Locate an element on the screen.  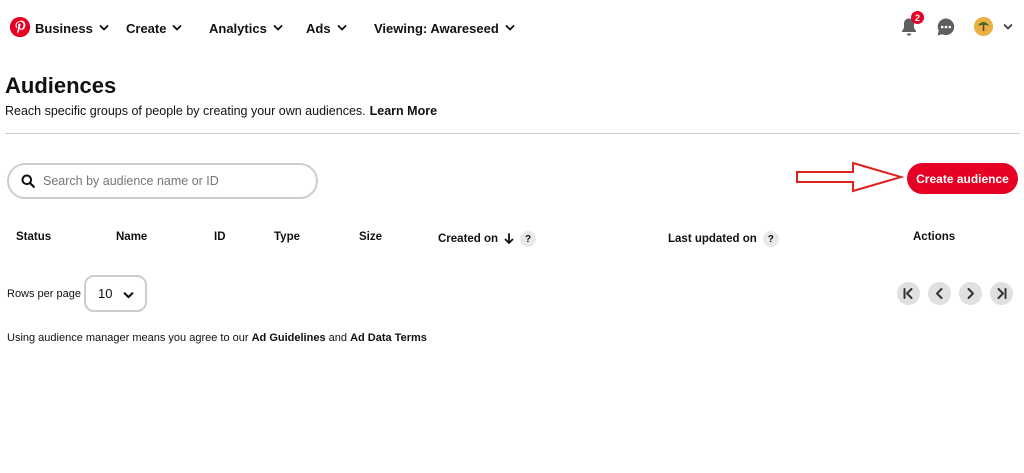
search-box is located at coordinates (162, 181).